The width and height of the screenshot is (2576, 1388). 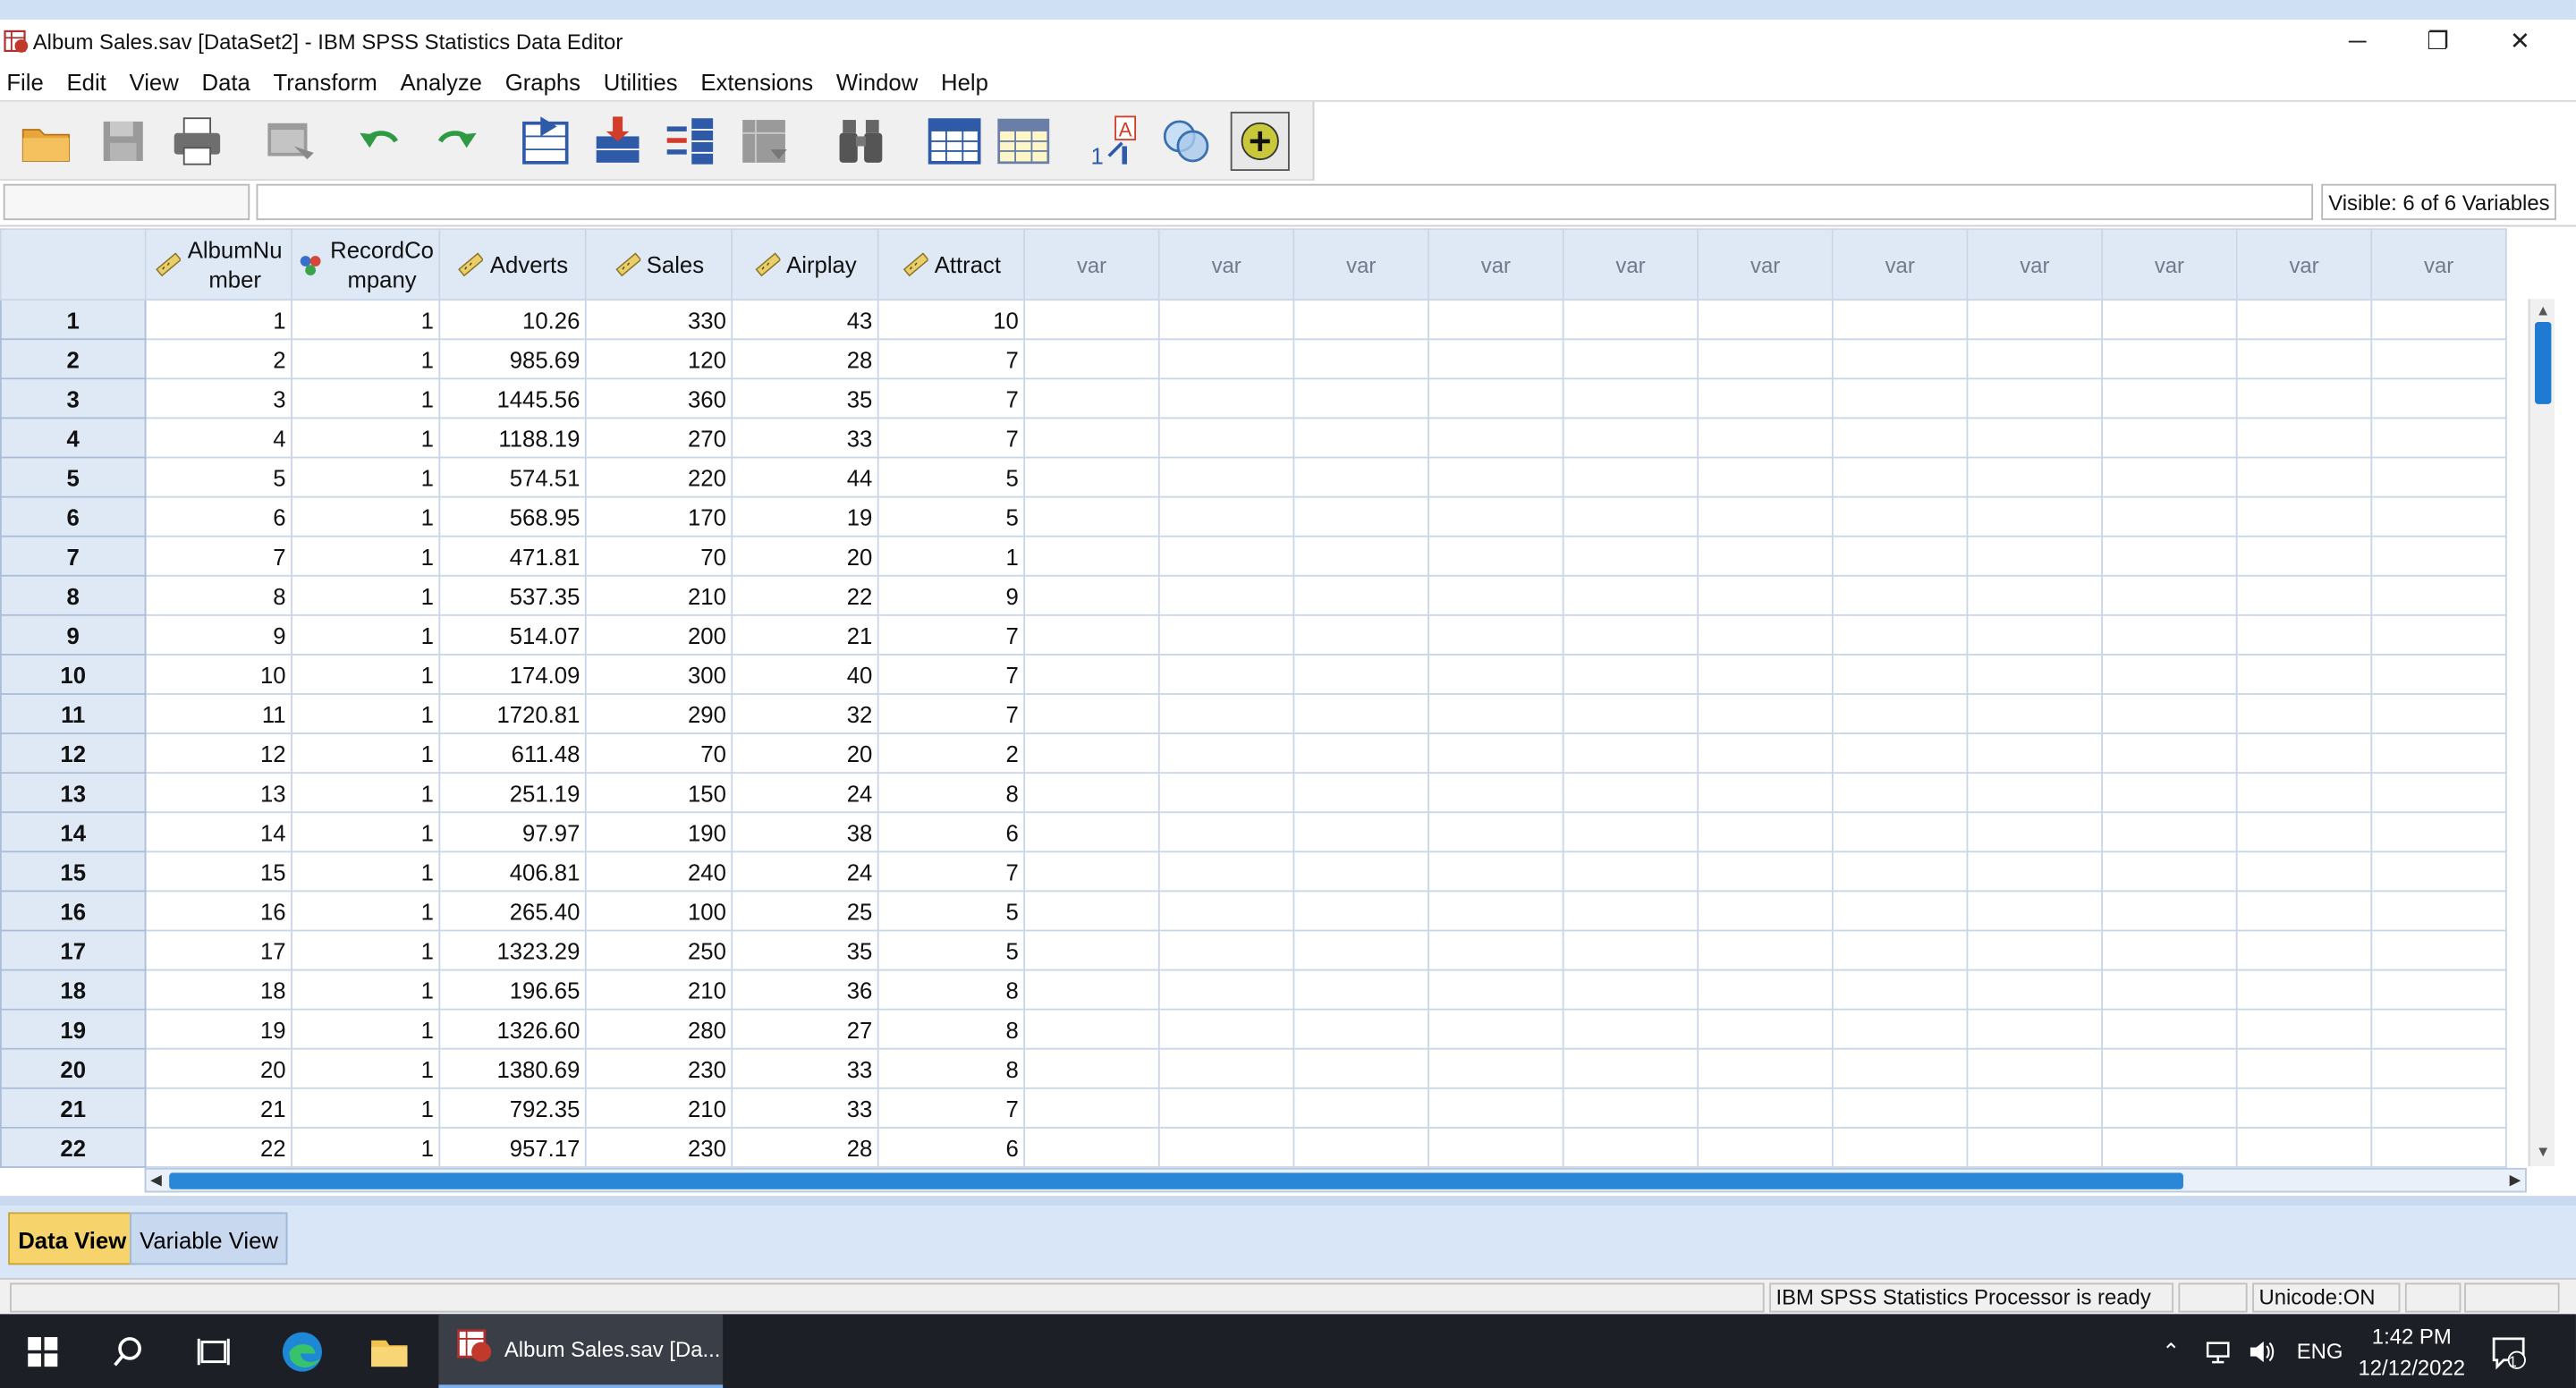 I want to click on data-cell: 251.19, so click(x=512, y=793).